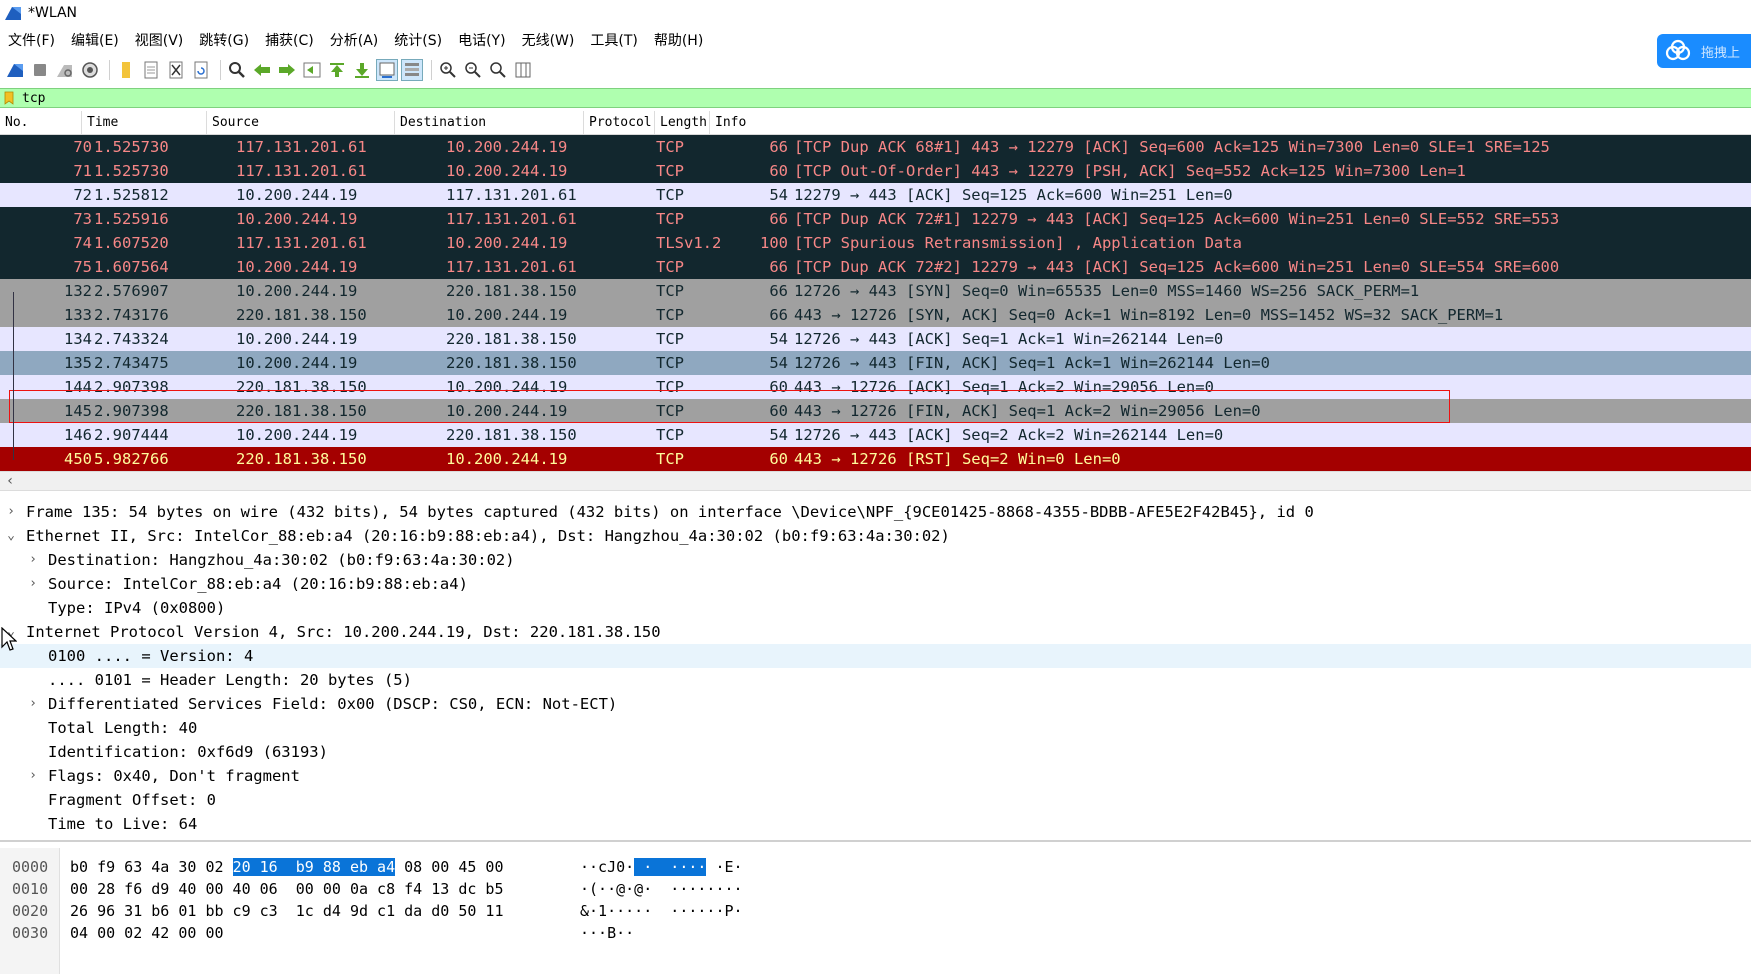  What do you see at coordinates (875, 70) in the screenshot?
I see `main-toolbar` at bounding box center [875, 70].